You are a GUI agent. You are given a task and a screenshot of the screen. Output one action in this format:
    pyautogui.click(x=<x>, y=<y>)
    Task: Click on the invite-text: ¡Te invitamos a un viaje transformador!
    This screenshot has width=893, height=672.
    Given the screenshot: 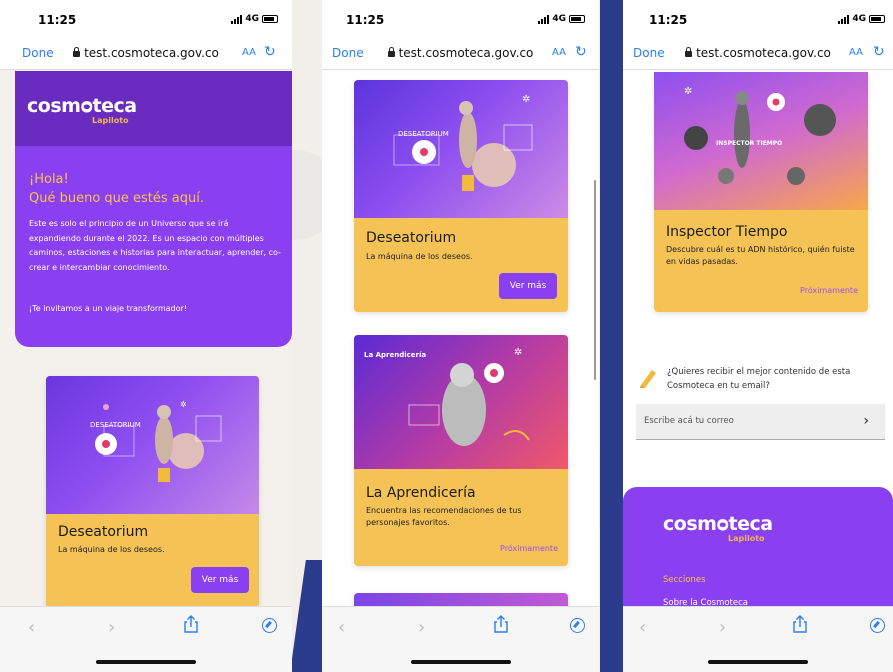 What is the action you would take?
    pyautogui.click(x=108, y=308)
    